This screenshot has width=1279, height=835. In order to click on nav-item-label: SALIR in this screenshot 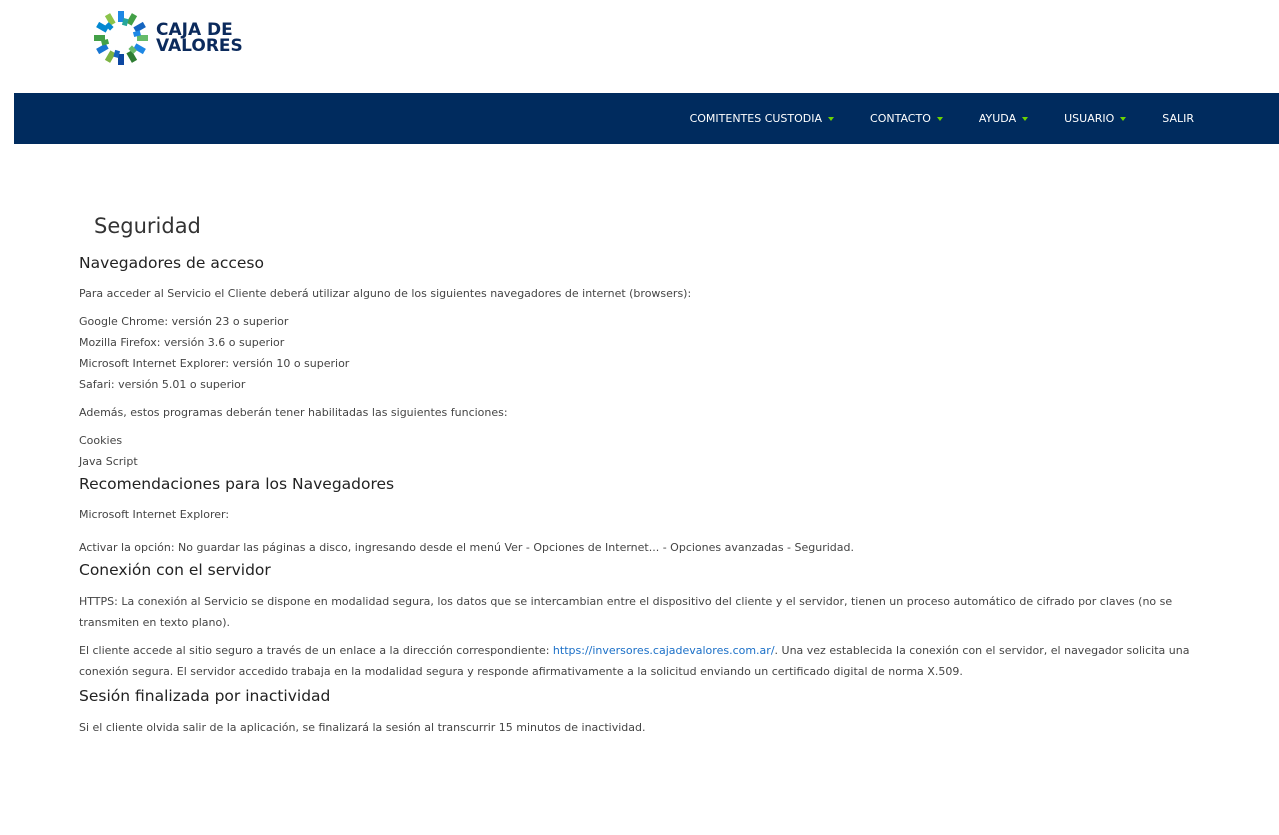, I will do `click(1178, 118)`.